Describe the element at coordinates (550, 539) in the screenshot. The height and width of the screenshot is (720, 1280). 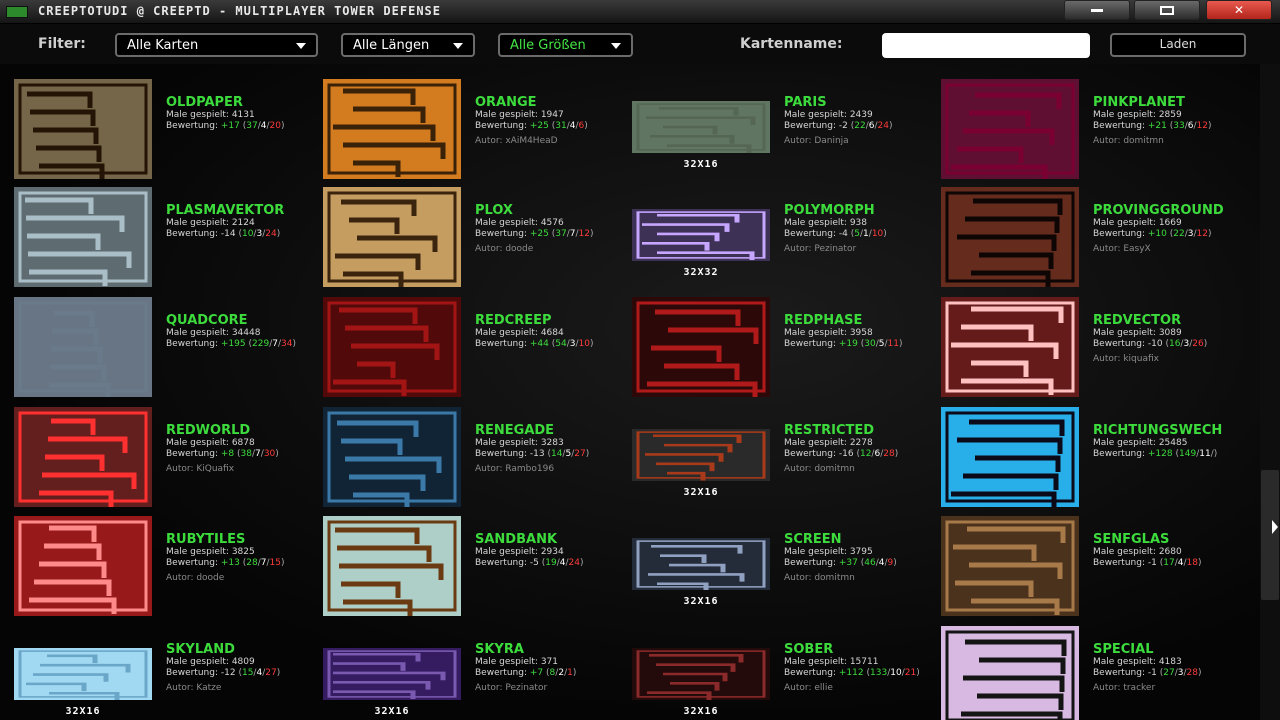
I see `map-name: SANDBANK` at that location.